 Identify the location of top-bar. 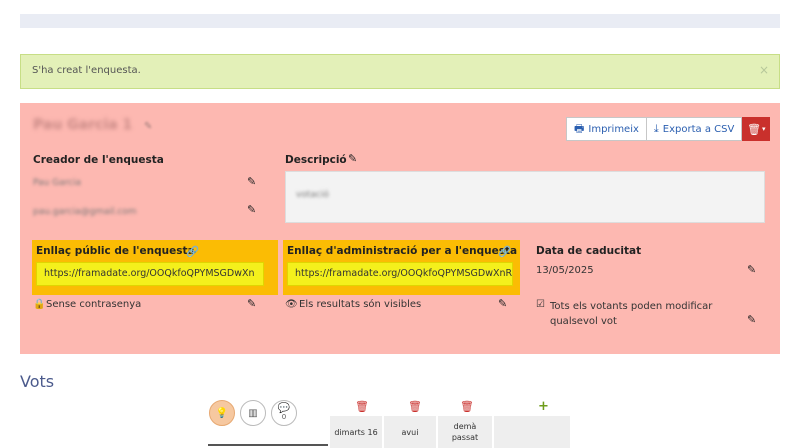
(400, 21).